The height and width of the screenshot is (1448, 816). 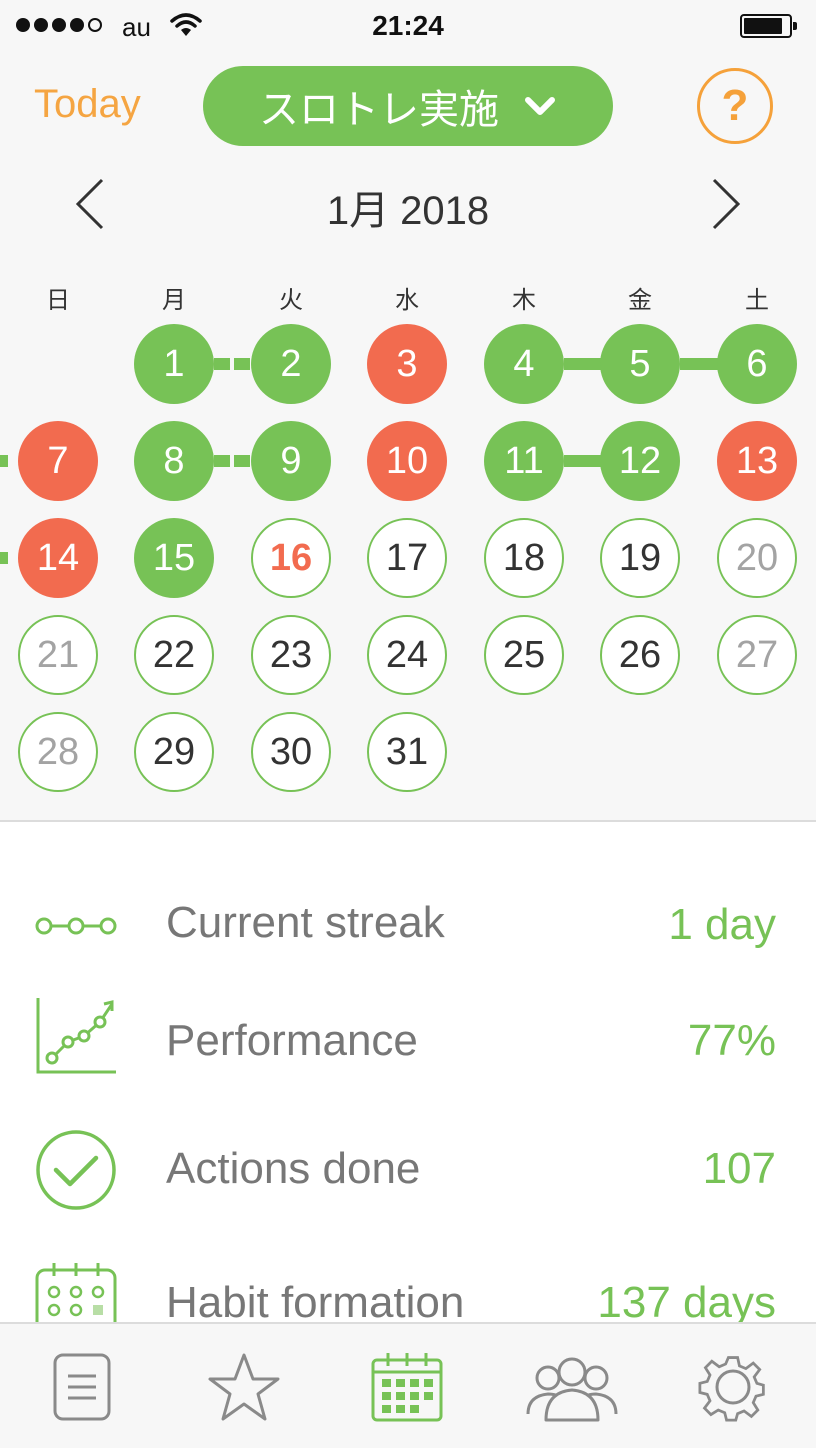 I want to click on calendar-day: 29, so click(x=174, y=752).